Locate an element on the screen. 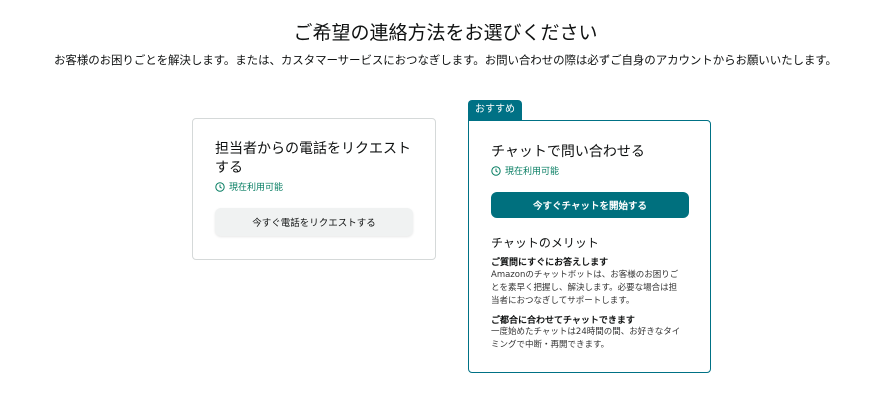 The image size is (891, 411). call-status-text: 現在利用可能 is located at coordinates (256, 188).